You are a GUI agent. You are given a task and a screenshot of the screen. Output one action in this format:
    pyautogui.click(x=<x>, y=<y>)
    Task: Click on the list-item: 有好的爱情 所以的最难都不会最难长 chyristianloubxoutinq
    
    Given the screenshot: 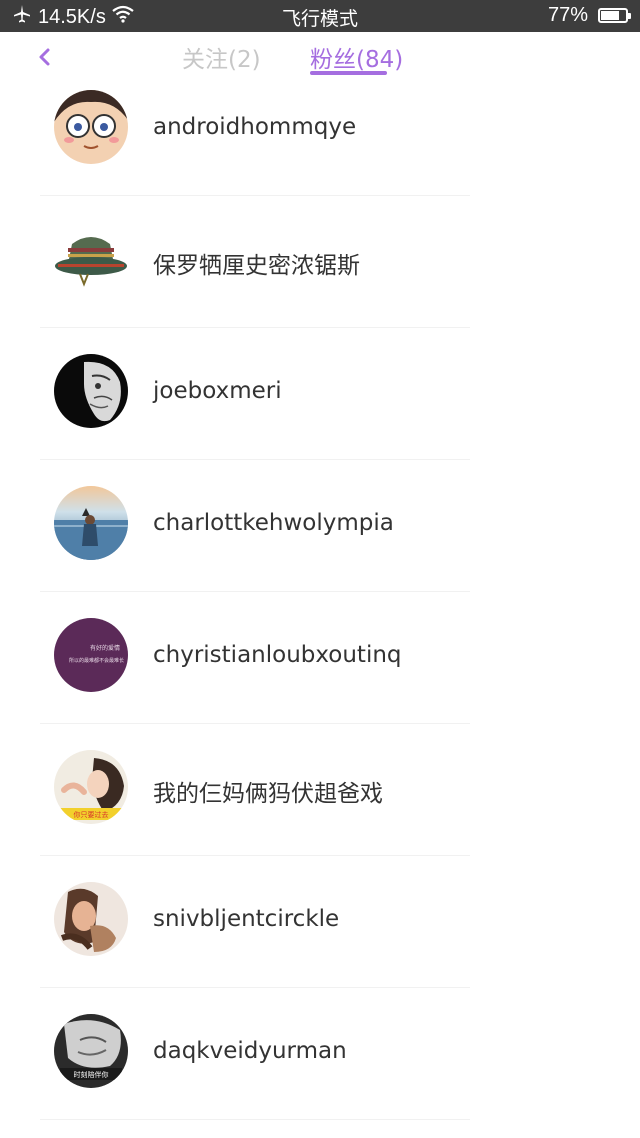 What is the action you would take?
    pyautogui.click(x=320, y=658)
    